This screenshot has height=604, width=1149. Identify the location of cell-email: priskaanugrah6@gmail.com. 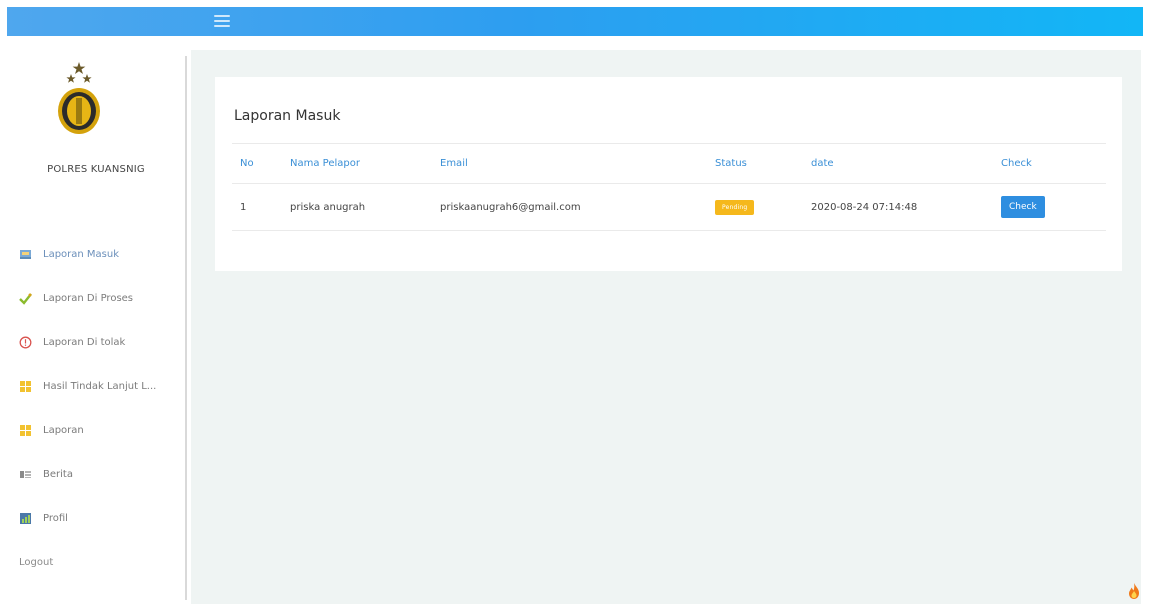
(569, 207).